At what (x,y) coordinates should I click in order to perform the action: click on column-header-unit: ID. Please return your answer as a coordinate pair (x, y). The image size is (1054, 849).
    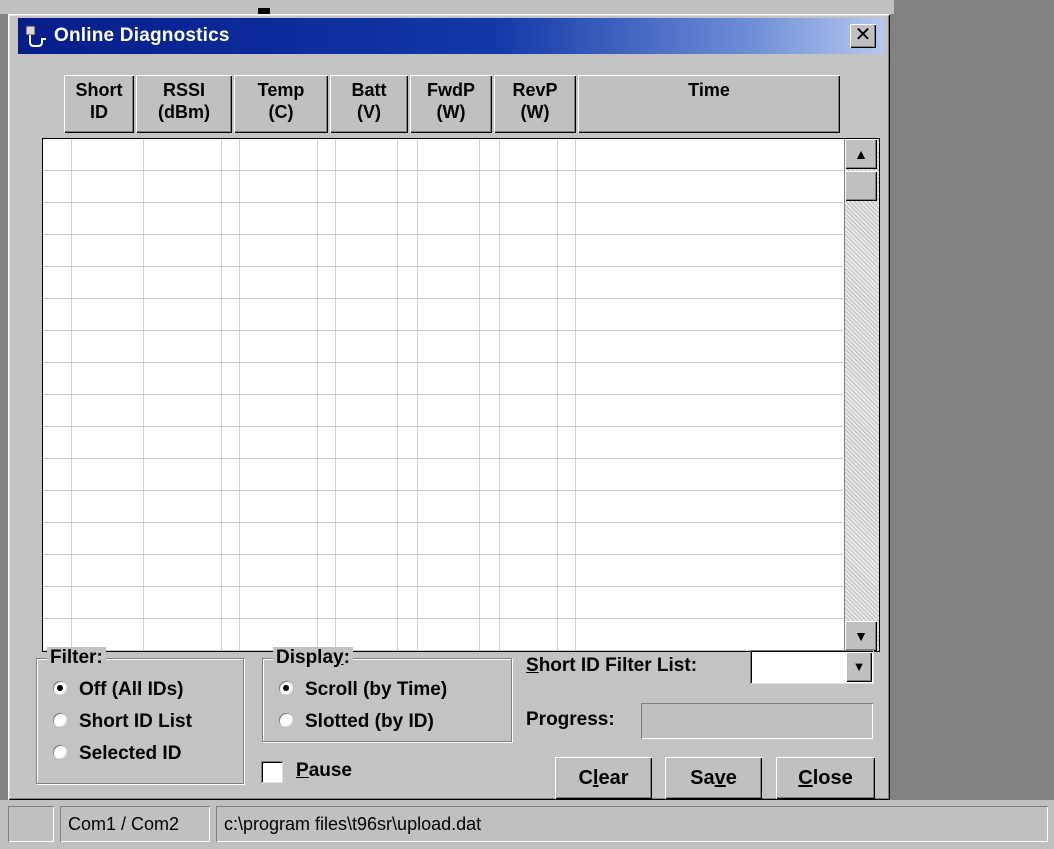
    Looking at the image, I should click on (99, 112).